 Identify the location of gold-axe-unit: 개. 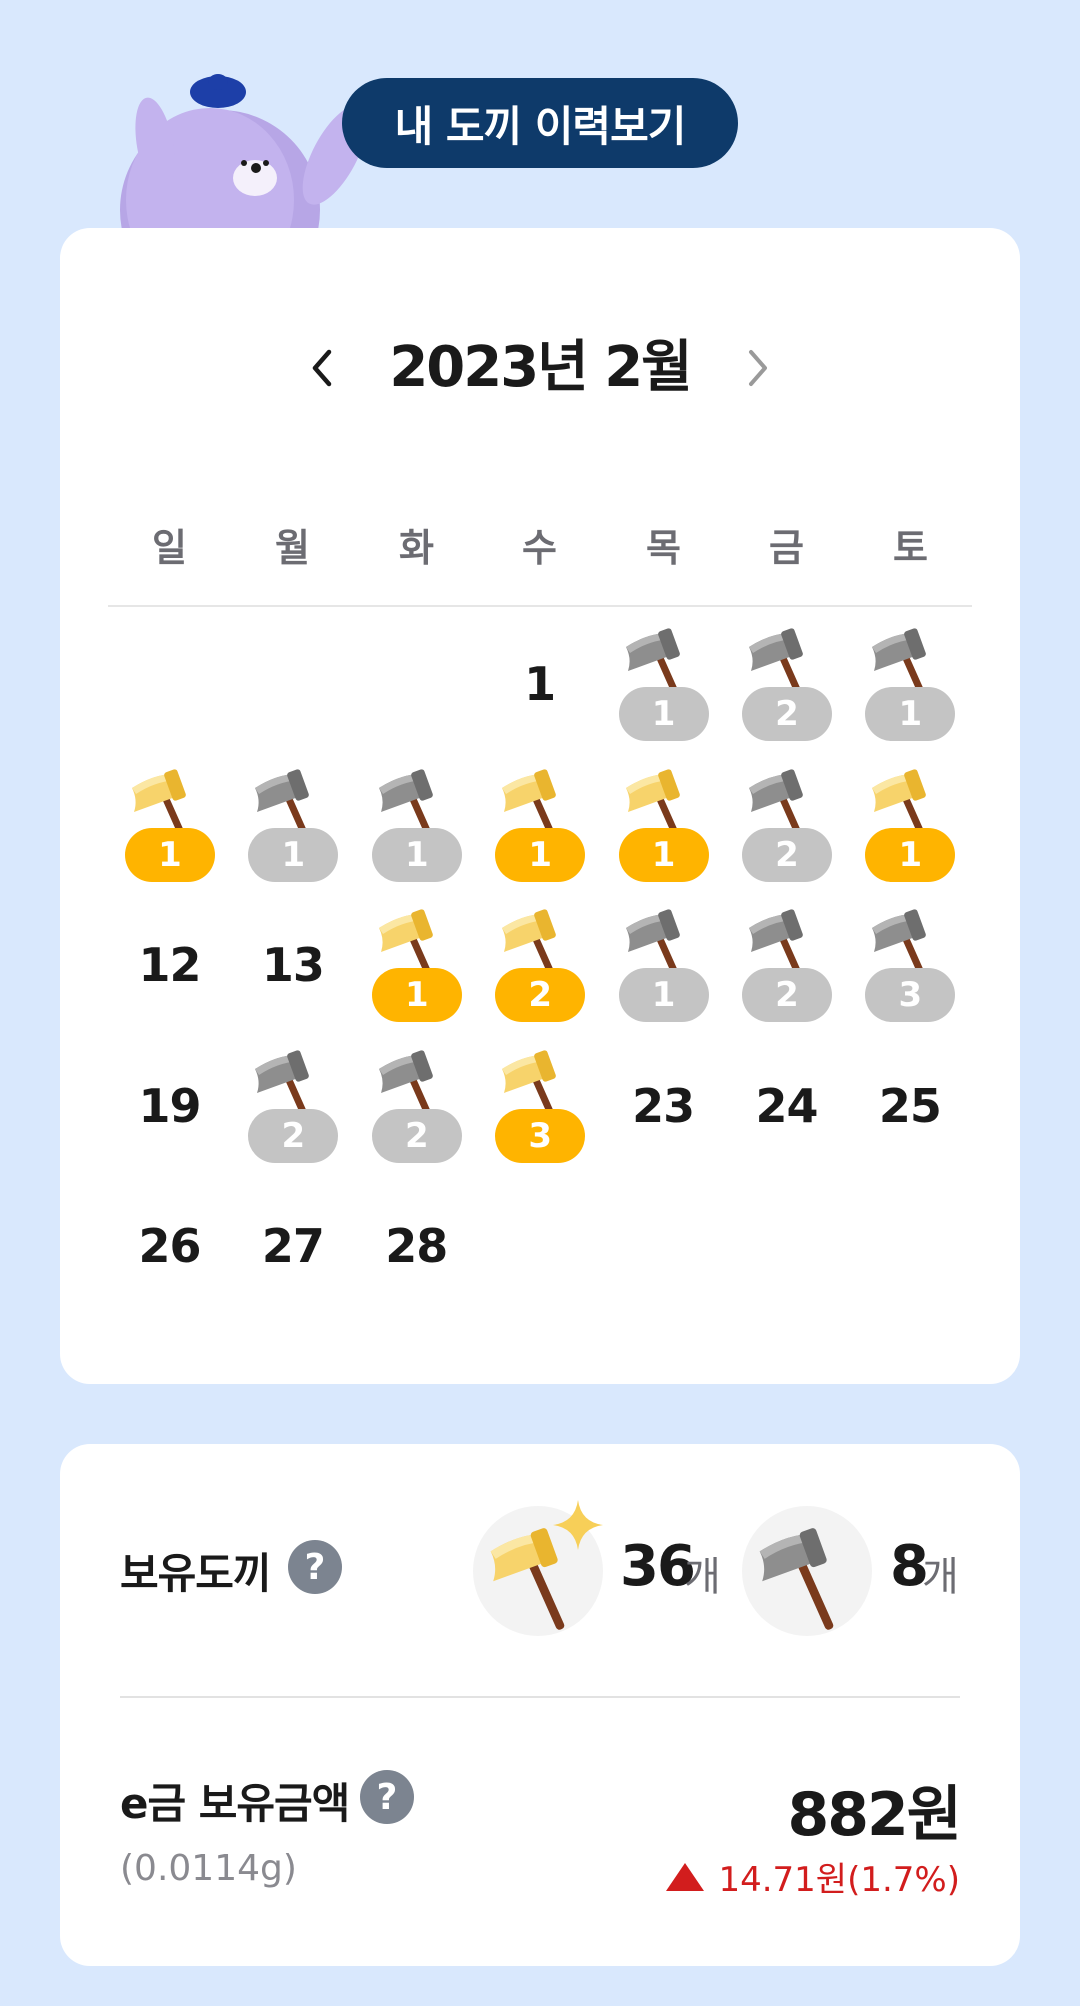
(702, 1577).